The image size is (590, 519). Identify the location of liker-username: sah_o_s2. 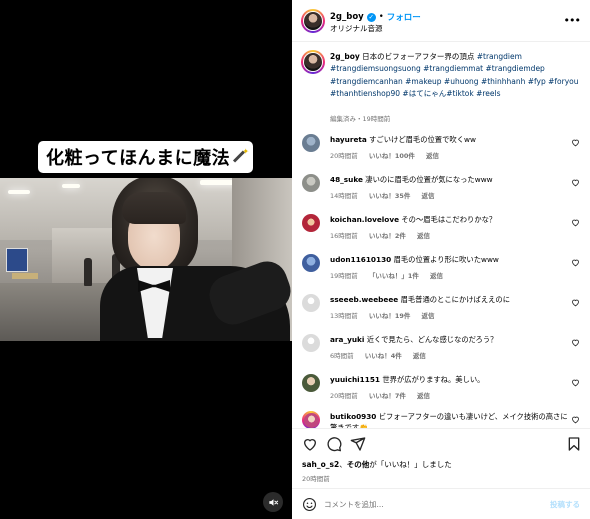
(320, 464).